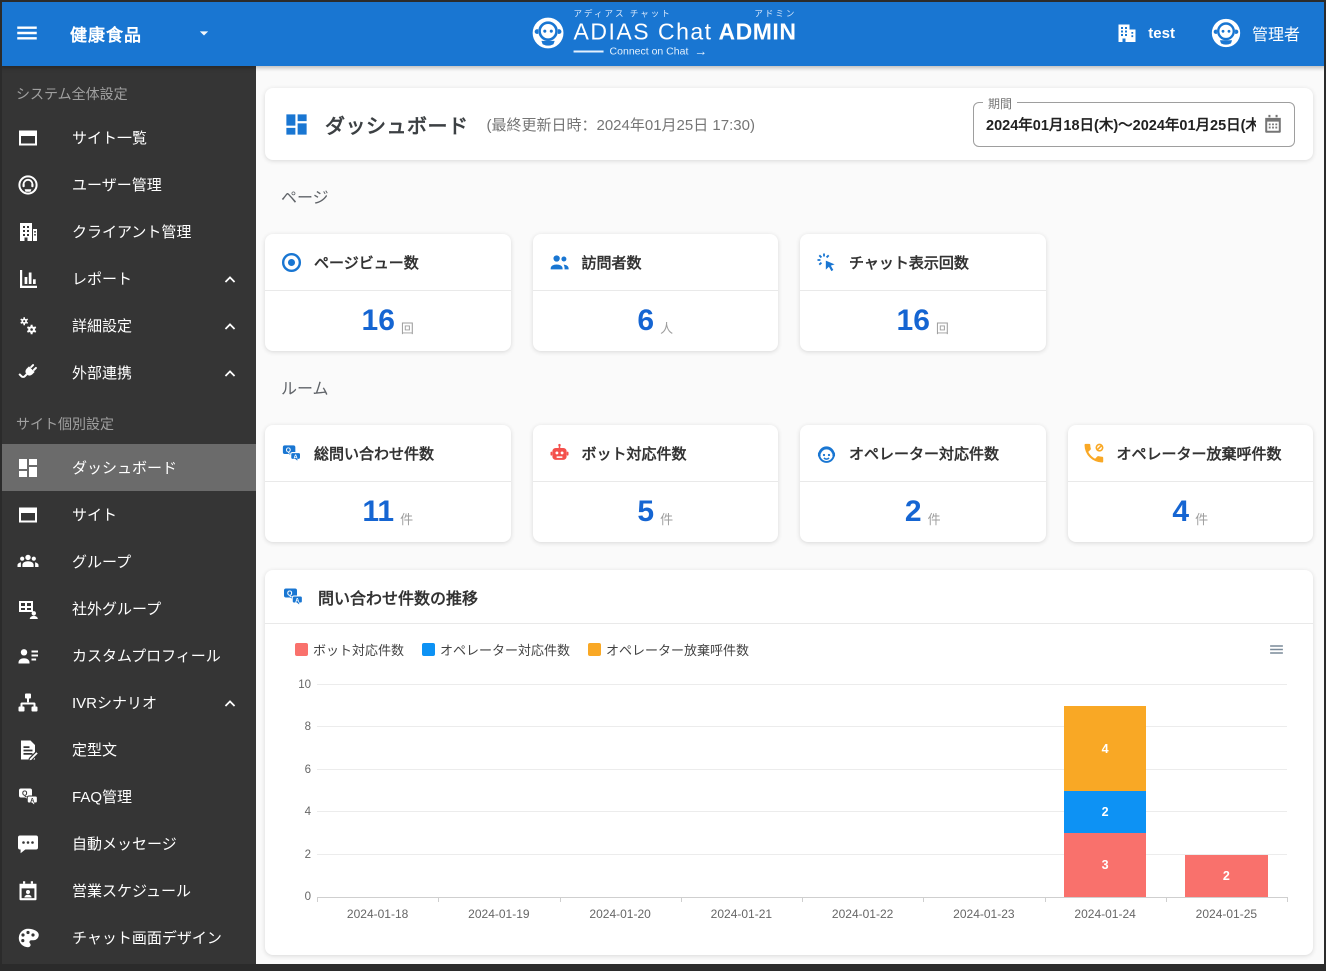 This screenshot has height=971, width=1326. I want to click on logo-furigana-admin: アドミン, so click(775, 13).